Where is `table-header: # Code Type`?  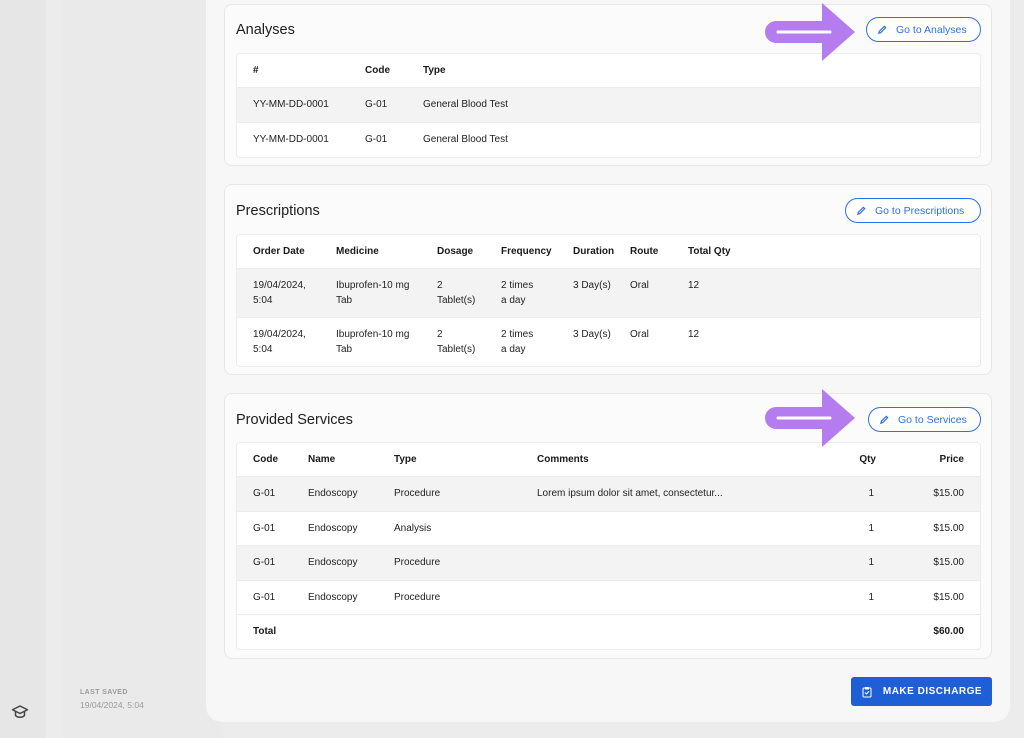 table-header: # Code Type is located at coordinates (608, 71).